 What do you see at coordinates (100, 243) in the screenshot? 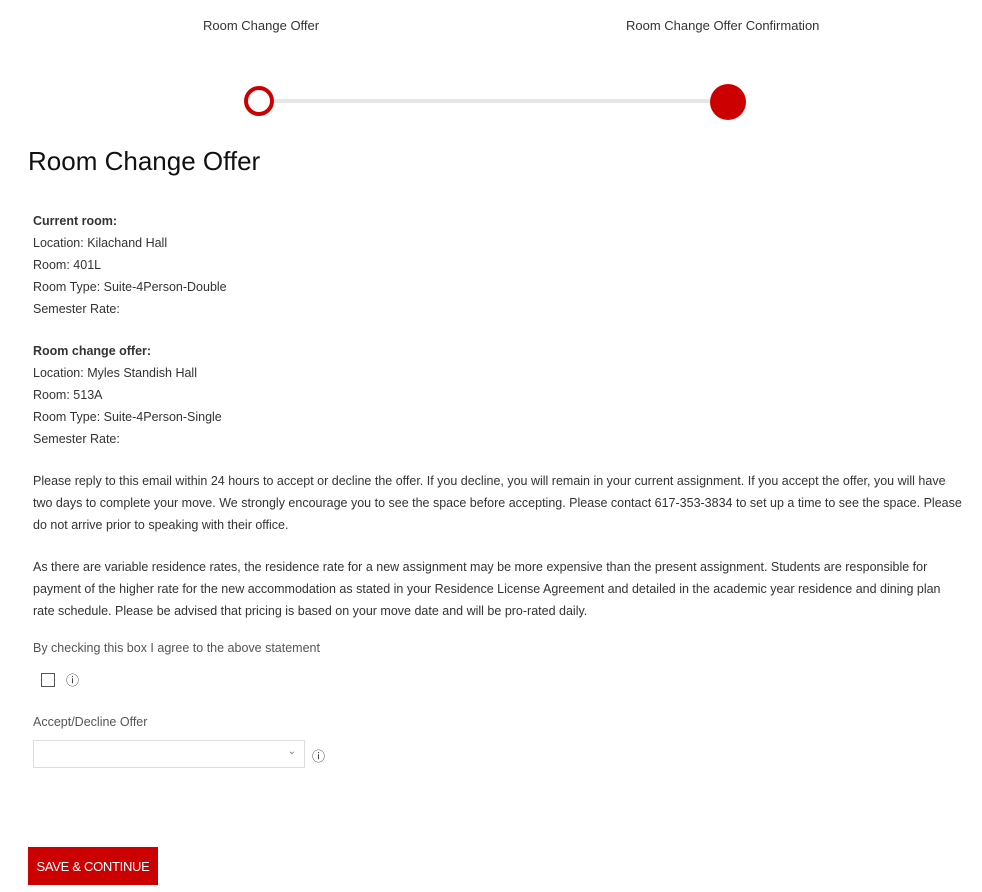
I see `current-location: Location: Kilachand Hall` at bounding box center [100, 243].